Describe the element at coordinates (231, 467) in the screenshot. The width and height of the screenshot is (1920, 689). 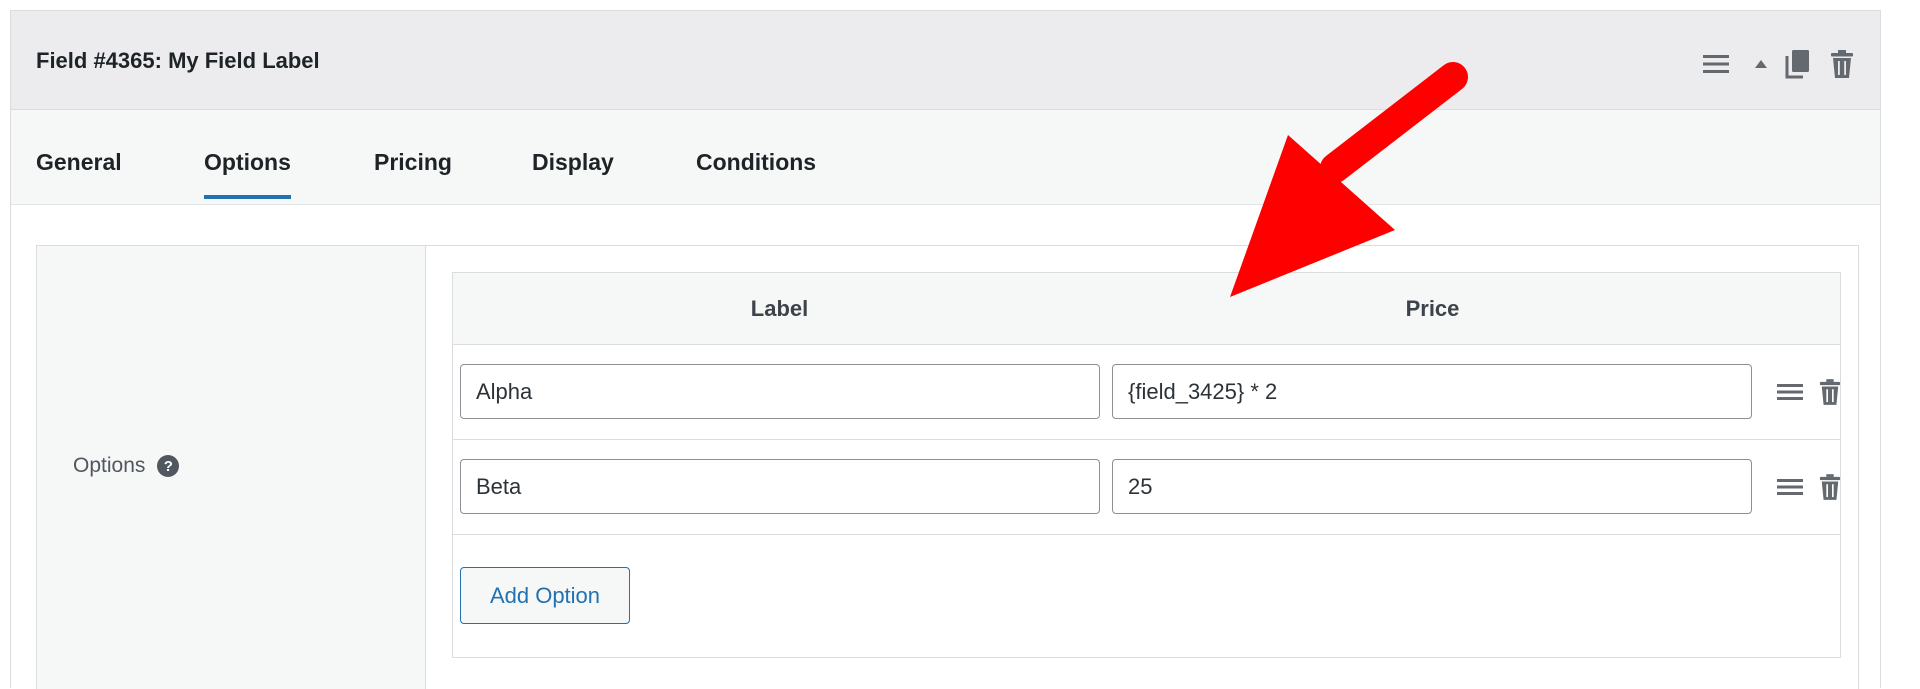
I see `options-label-cell: Options ?` at that location.